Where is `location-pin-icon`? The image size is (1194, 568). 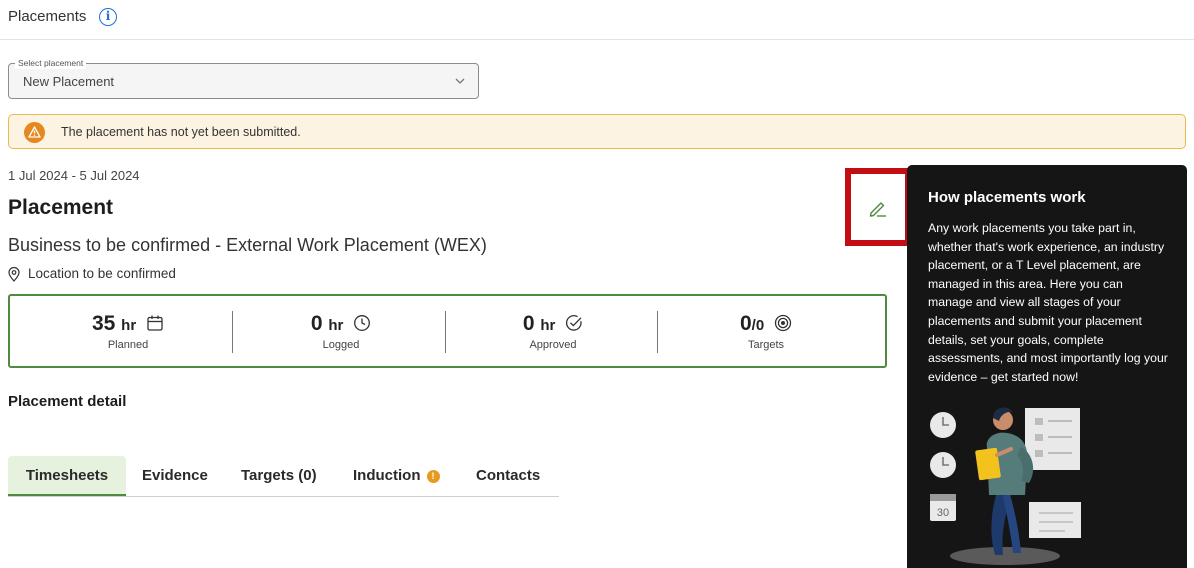
location-pin-icon is located at coordinates (14, 274).